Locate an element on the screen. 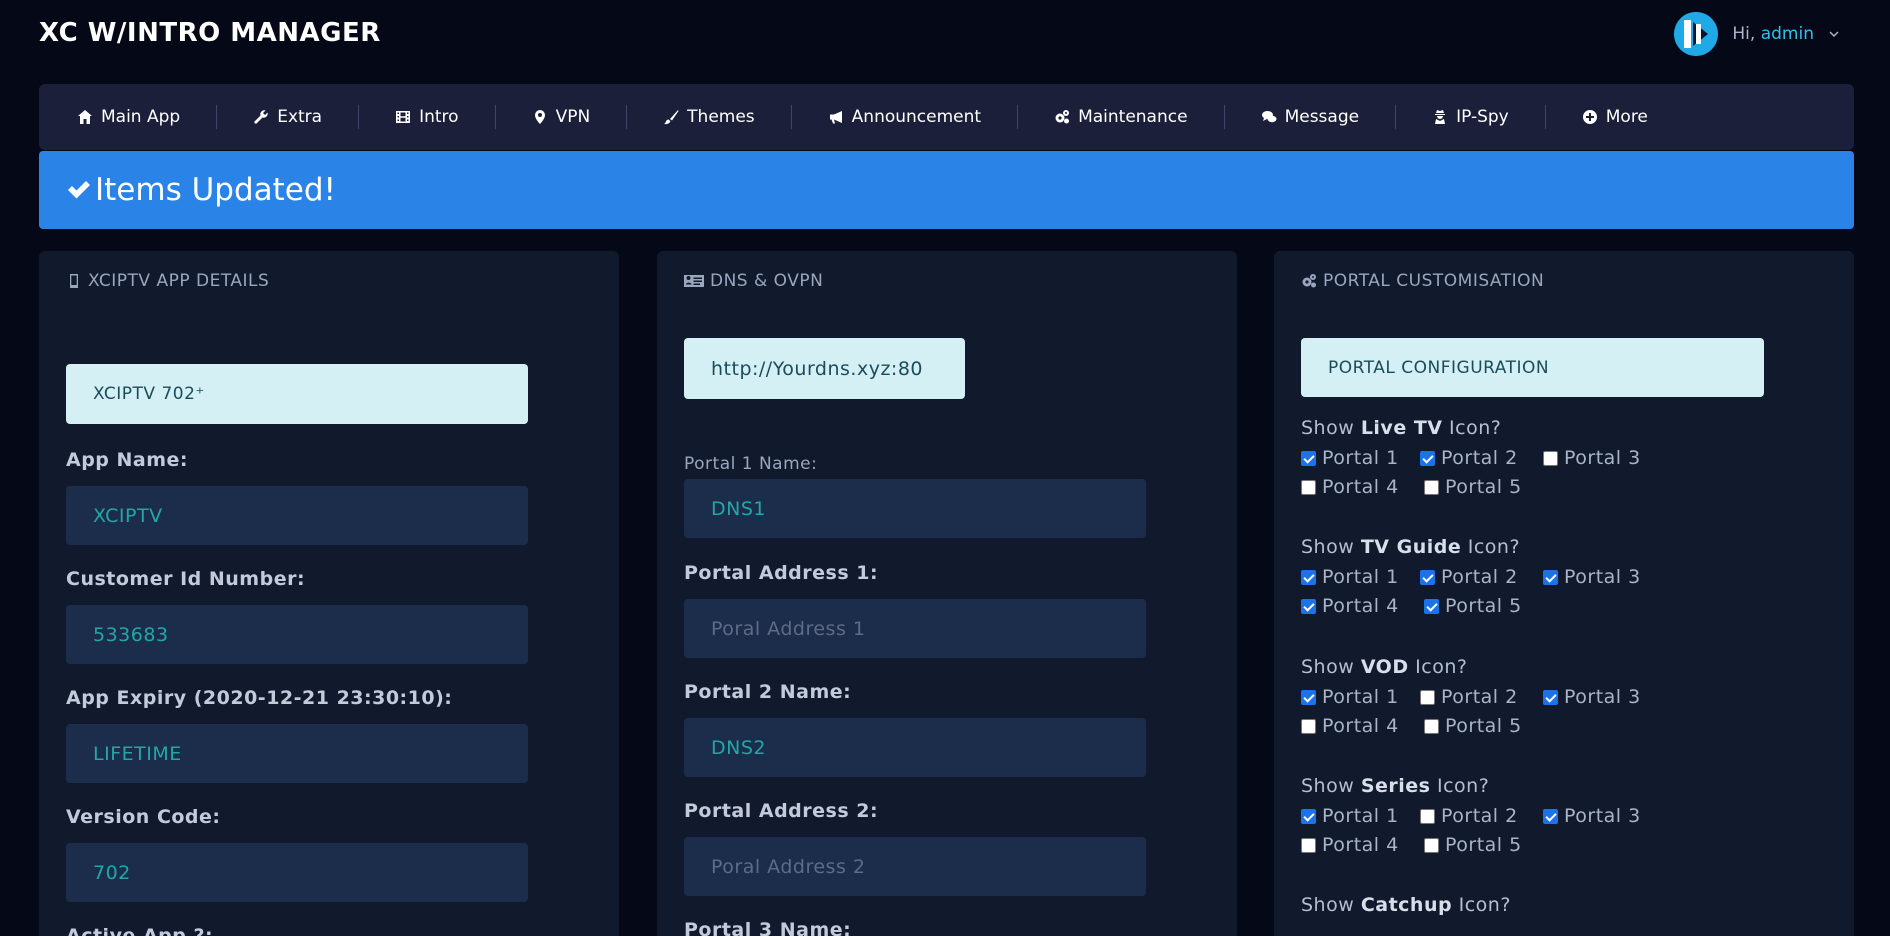 The image size is (1890, 936). nav-main-app: Main App is located at coordinates (146, 117).